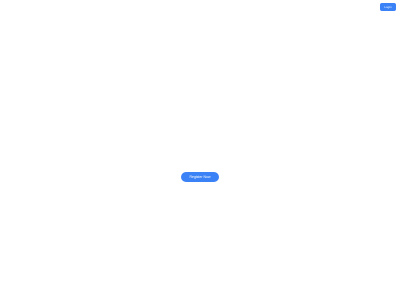  Describe the element at coordinates (388, 7) in the screenshot. I see `login-button: Login` at that location.